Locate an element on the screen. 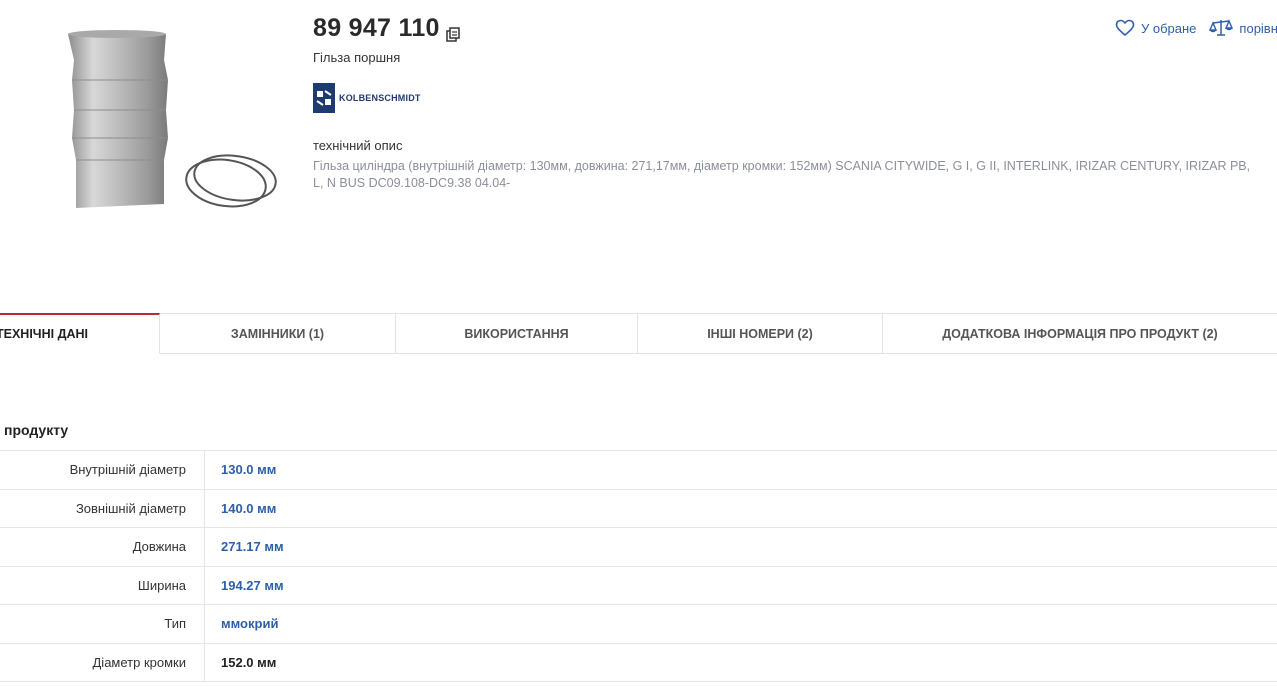 The height and width of the screenshot is (687, 1277). tab-label: ДОДАТКОВА ІНФОРМАЦІЯ ПРО ПРОДУКТ (2) is located at coordinates (1080, 334).